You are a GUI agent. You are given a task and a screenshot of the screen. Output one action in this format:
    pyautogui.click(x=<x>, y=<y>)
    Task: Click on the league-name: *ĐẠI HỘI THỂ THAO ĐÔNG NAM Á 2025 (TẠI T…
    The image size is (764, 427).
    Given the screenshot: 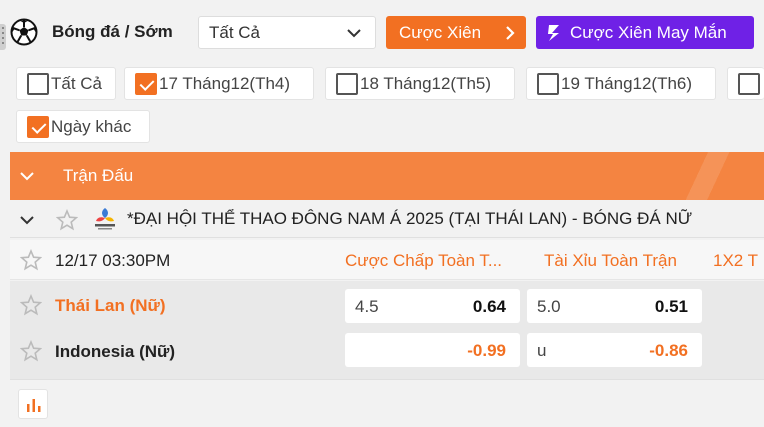 What is the action you would take?
    pyautogui.click(x=410, y=218)
    